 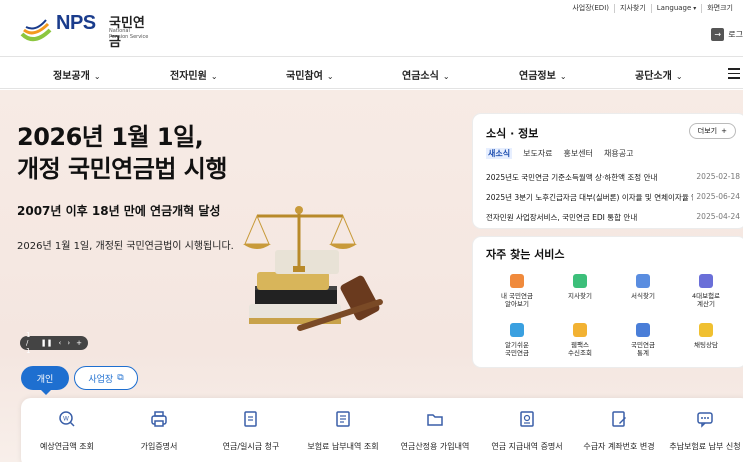 What do you see at coordinates (580, 296) in the screenshot?
I see `service-label: 지사찾기` at bounding box center [580, 296].